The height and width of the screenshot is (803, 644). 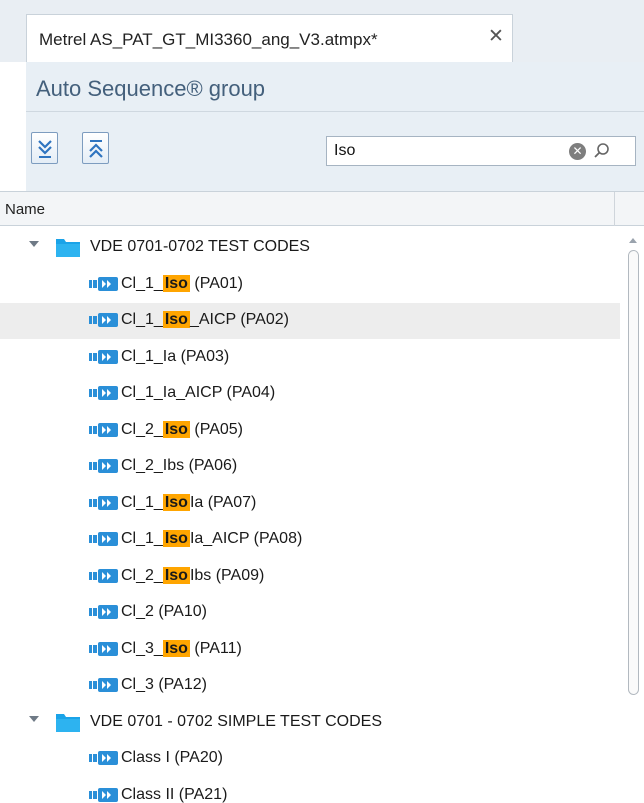 What do you see at coordinates (25, 209) in the screenshot?
I see `column-header-name: Name` at bounding box center [25, 209].